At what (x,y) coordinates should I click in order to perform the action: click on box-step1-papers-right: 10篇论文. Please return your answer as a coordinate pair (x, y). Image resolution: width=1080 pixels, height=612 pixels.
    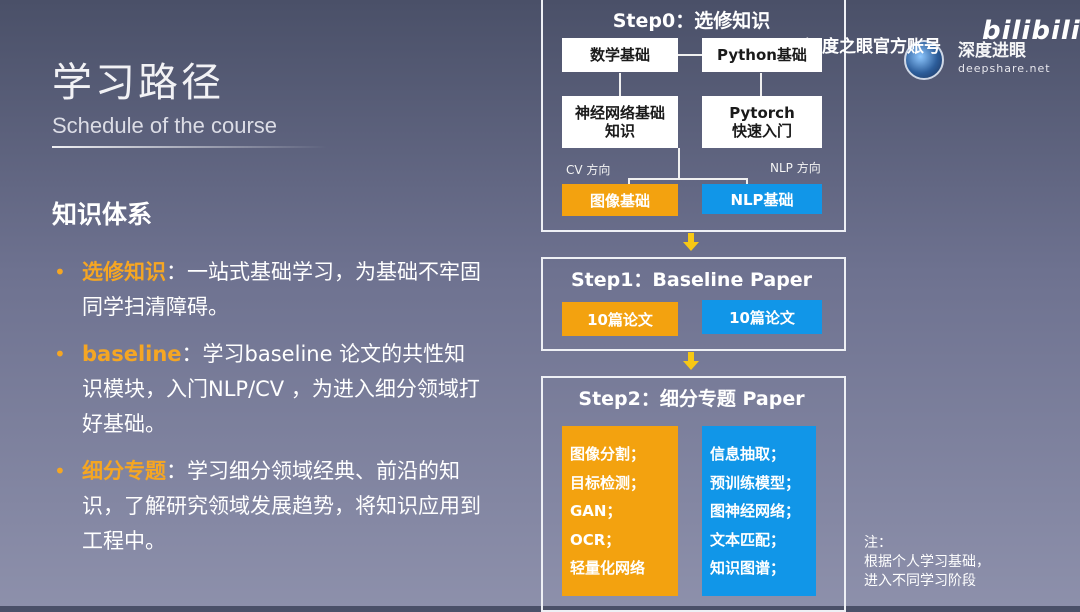
    Looking at the image, I should click on (762, 317).